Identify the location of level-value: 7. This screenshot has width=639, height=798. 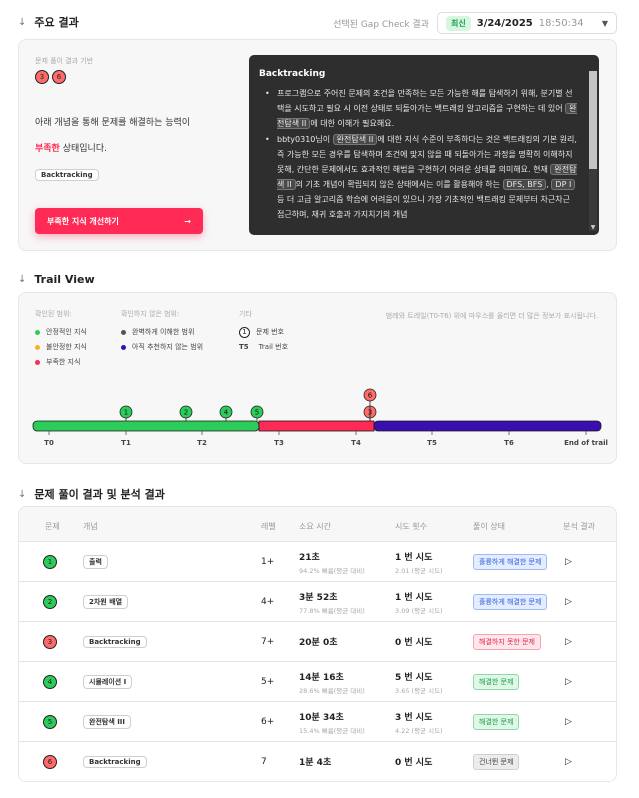
(264, 762).